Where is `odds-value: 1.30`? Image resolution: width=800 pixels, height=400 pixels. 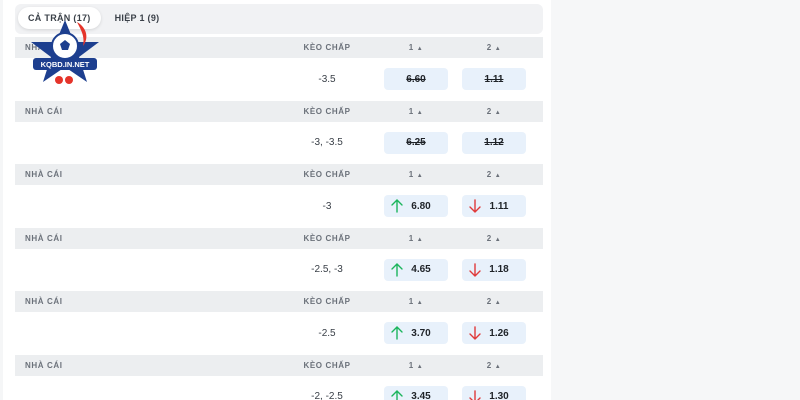
odds-value: 1.30 is located at coordinates (499, 395).